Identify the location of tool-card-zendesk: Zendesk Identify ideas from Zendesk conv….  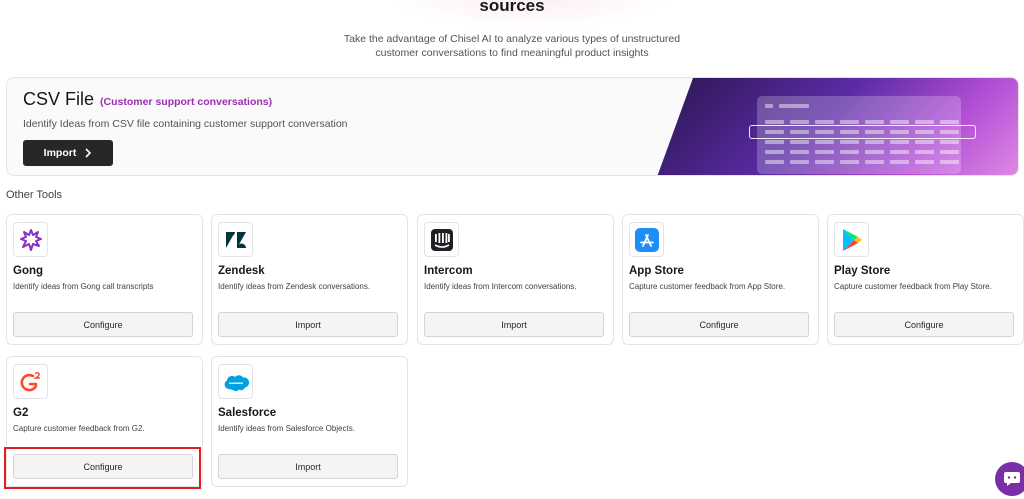
(309, 279).